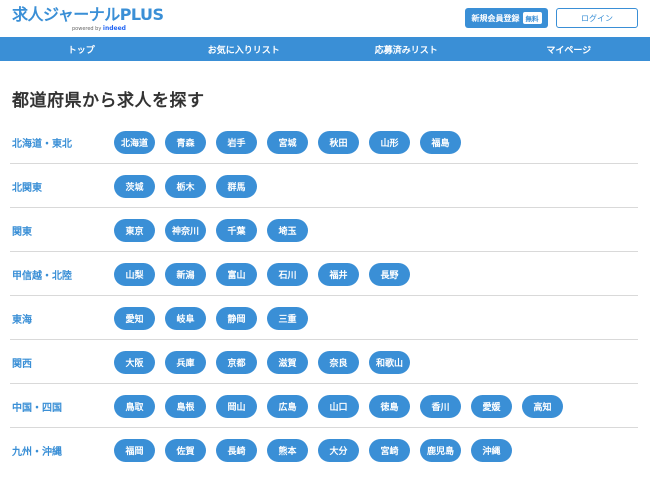 The width and height of the screenshot is (650, 480). Describe the element at coordinates (88, 14) in the screenshot. I see `logo-text: 求人ジャーナルPLUS` at that location.